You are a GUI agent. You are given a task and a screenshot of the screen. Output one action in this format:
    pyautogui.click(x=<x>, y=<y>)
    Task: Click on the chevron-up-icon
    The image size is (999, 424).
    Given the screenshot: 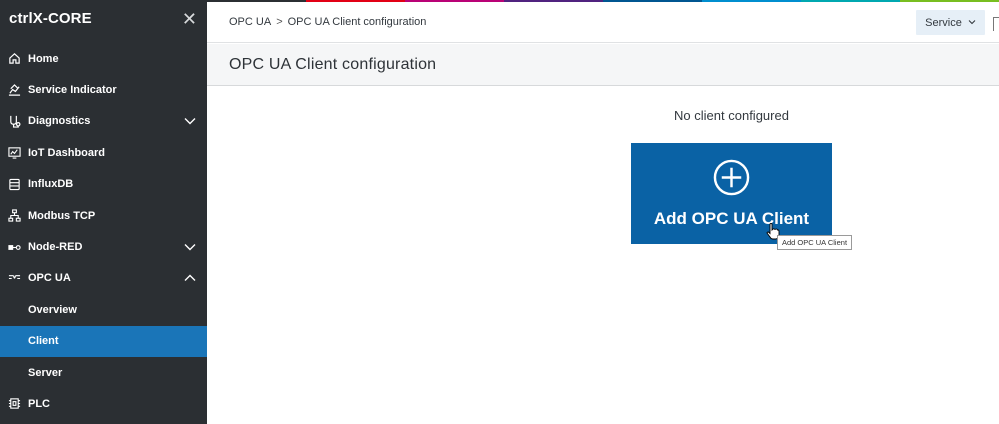 What is the action you would take?
    pyautogui.click(x=190, y=278)
    